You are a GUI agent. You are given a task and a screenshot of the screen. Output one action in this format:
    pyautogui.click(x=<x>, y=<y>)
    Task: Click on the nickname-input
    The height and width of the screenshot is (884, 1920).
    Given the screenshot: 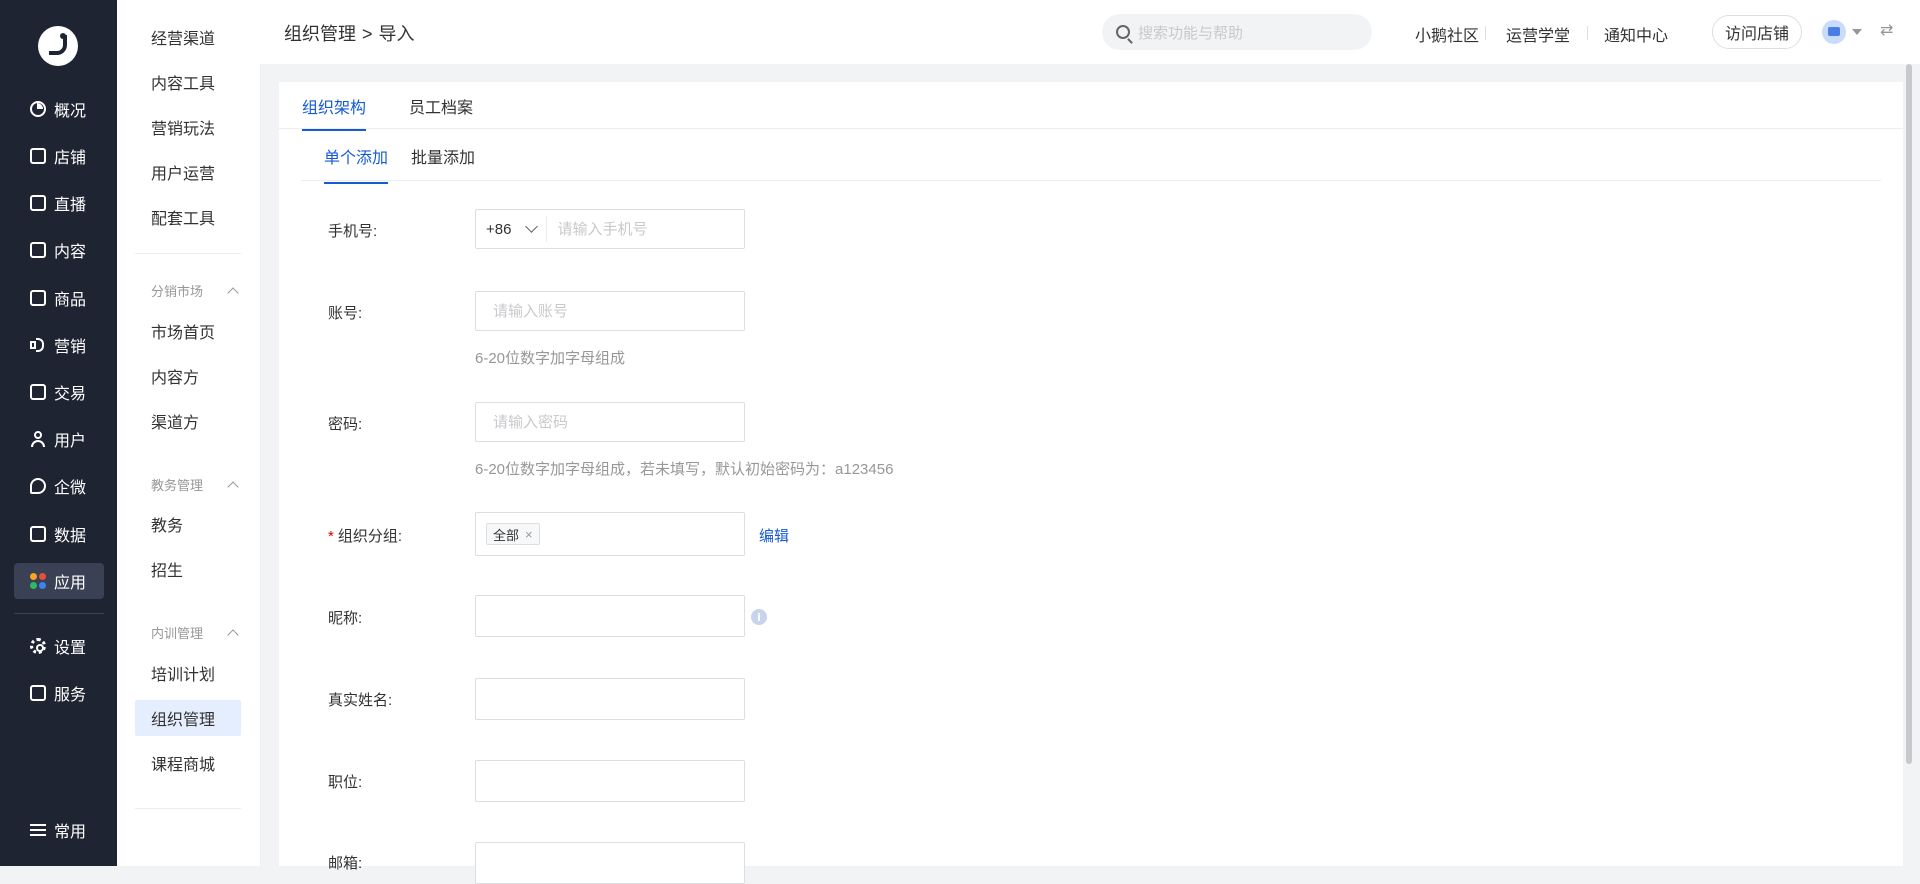 What is the action you would take?
    pyautogui.click(x=610, y=616)
    